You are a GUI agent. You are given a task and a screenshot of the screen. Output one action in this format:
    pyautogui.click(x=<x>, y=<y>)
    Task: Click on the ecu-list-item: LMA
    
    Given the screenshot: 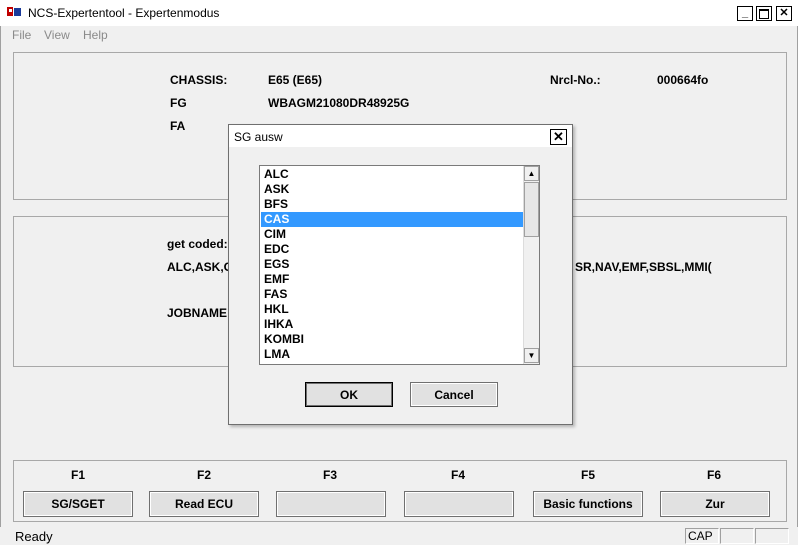 What is the action you would take?
    pyautogui.click(x=392, y=354)
    